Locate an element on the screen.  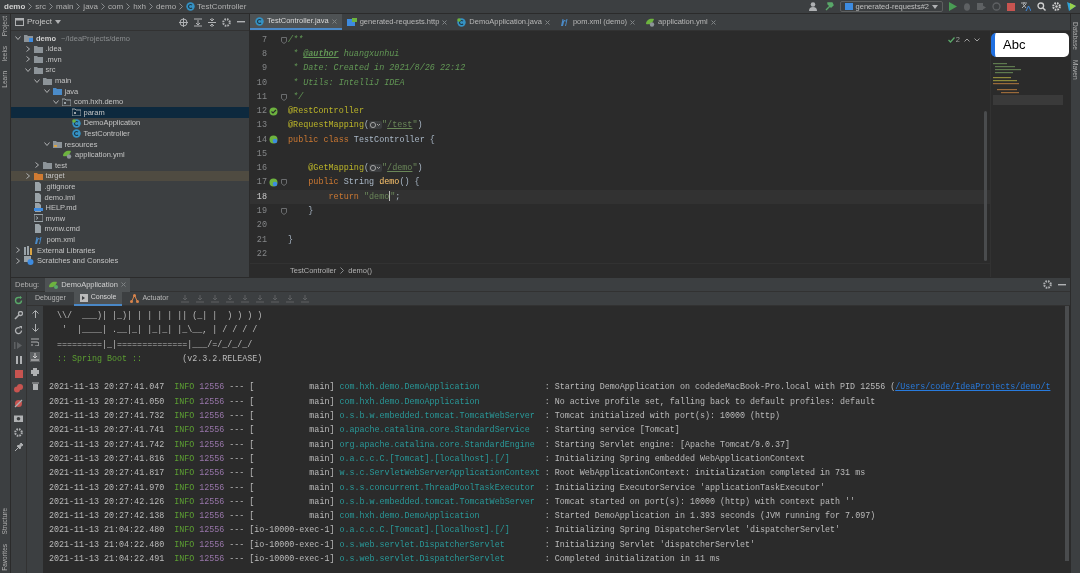
terminal-file-icon is located at coordinates (38, 218).